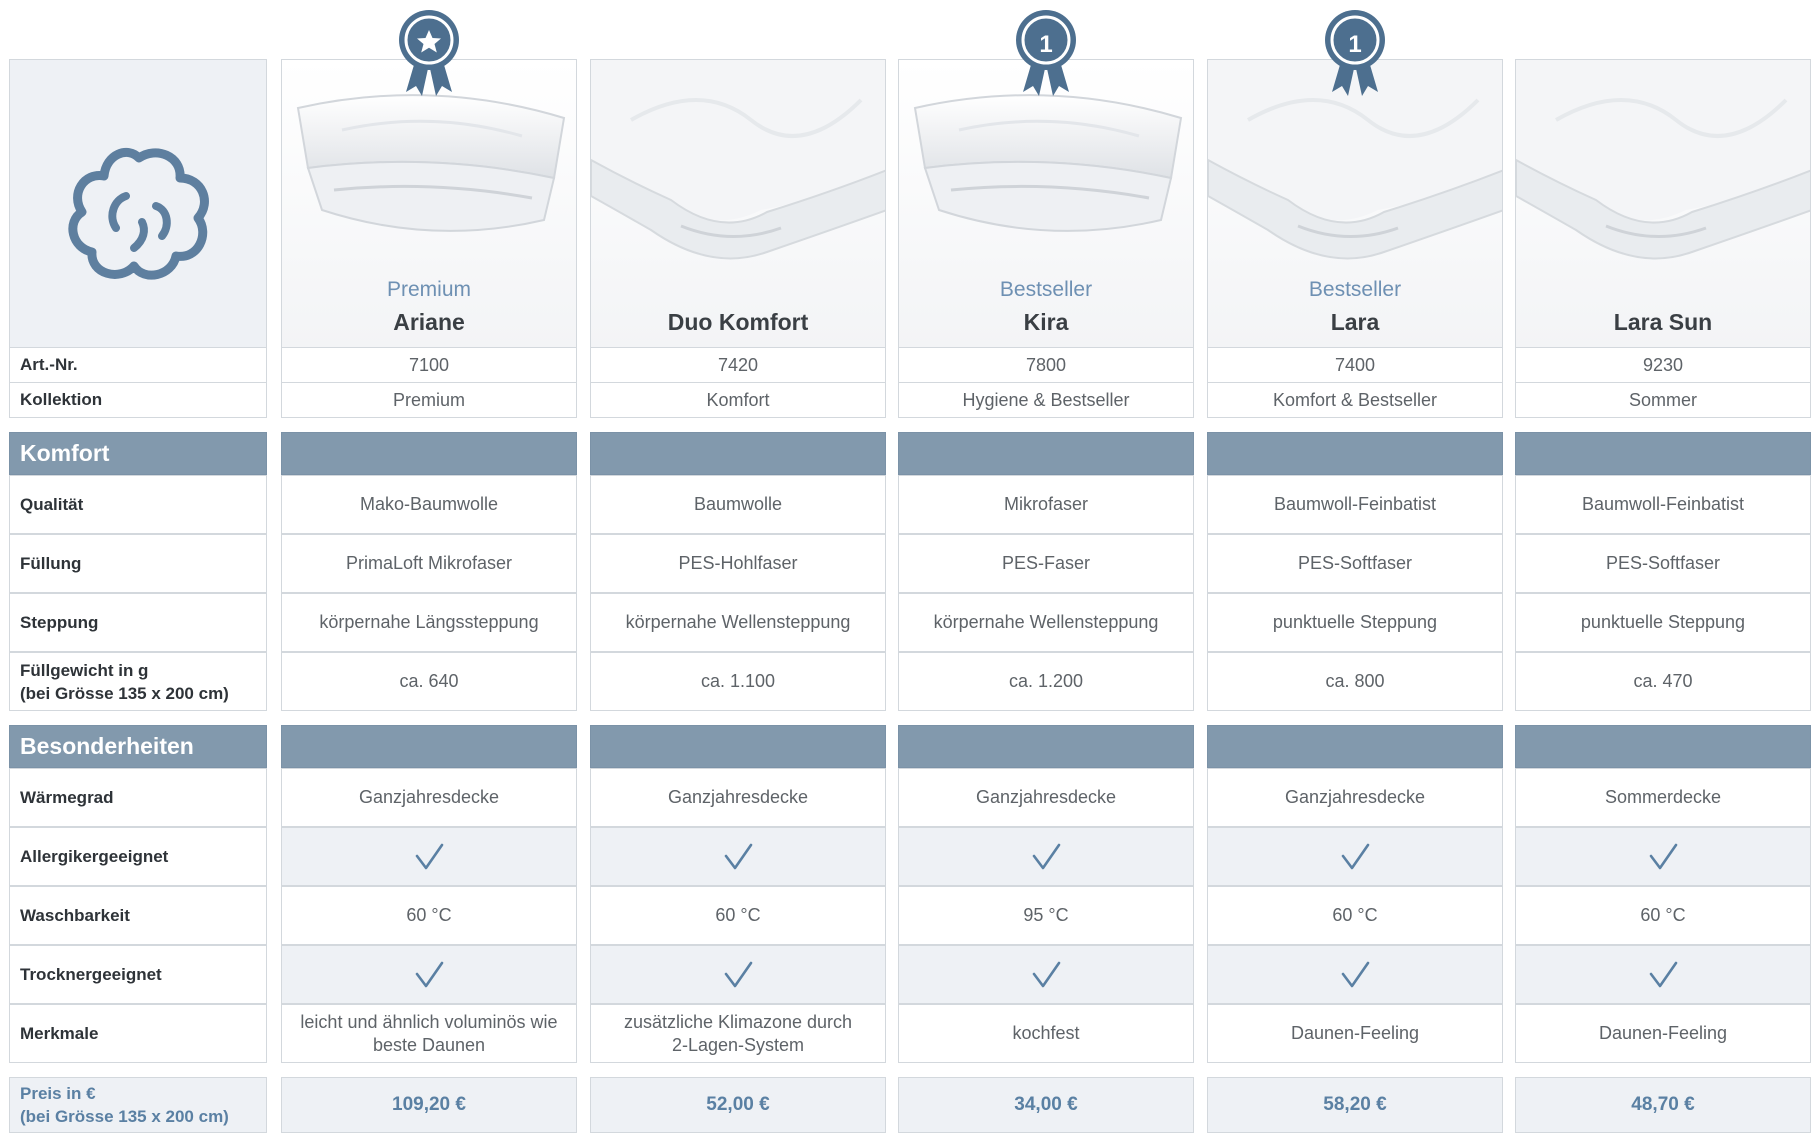  Describe the element at coordinates (1663, 365) in the screenshot. I see `table-cell: 9230` at that location.